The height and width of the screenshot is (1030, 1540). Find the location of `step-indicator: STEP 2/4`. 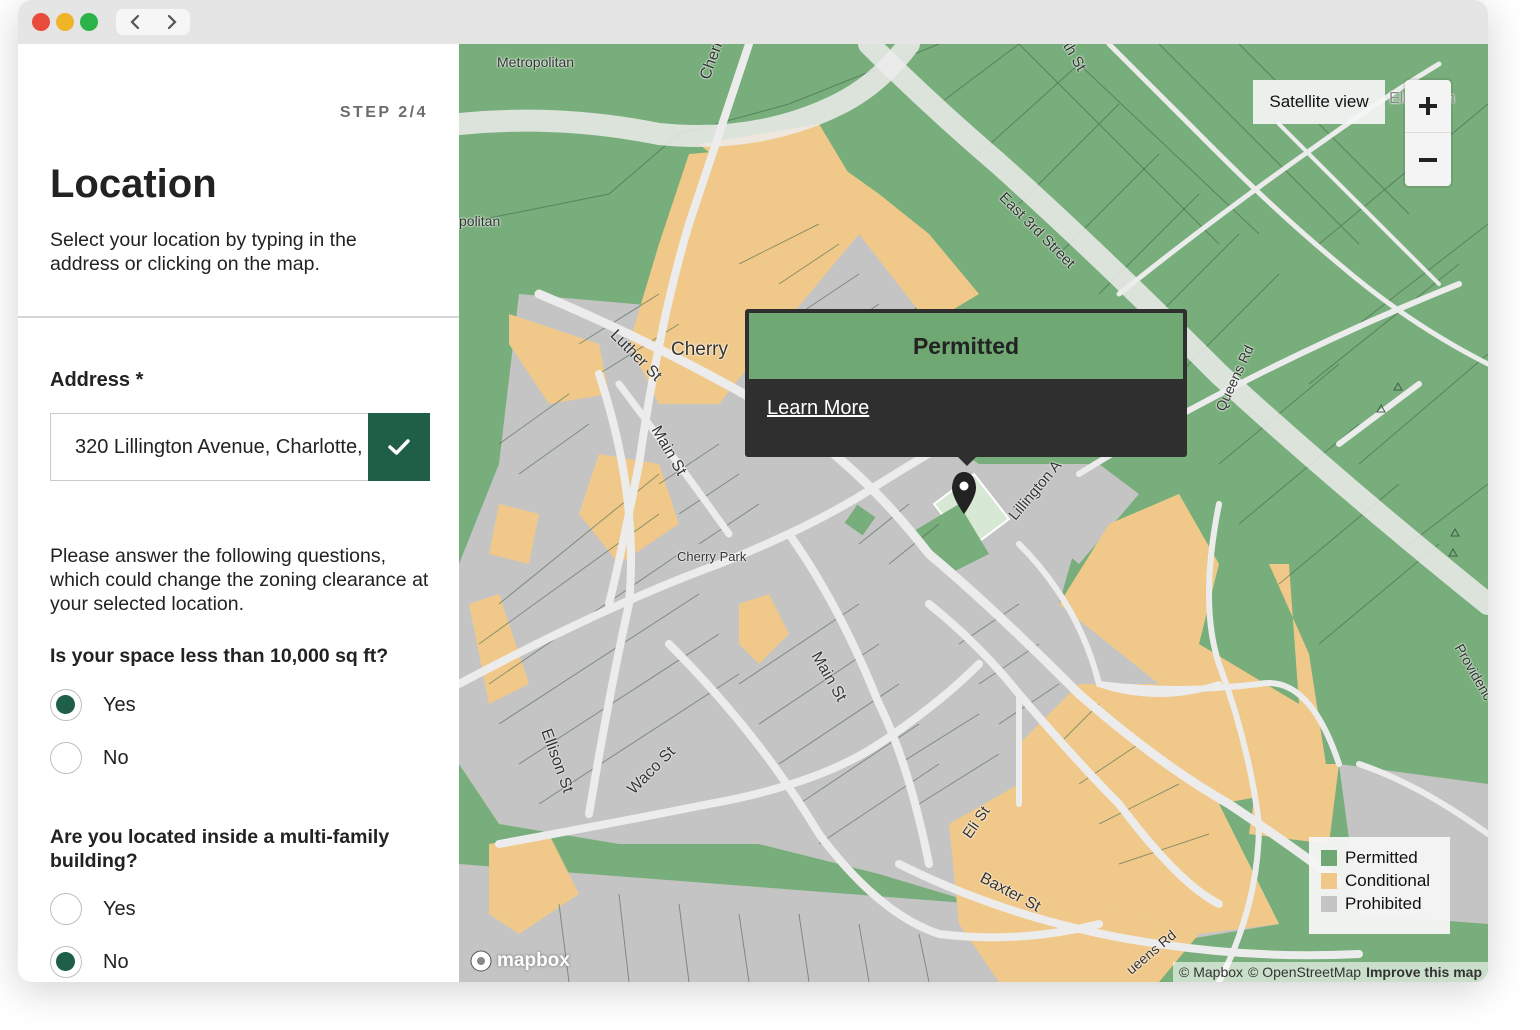

step-indicator: STEP 2/4 is located at coordinates (383, 112).